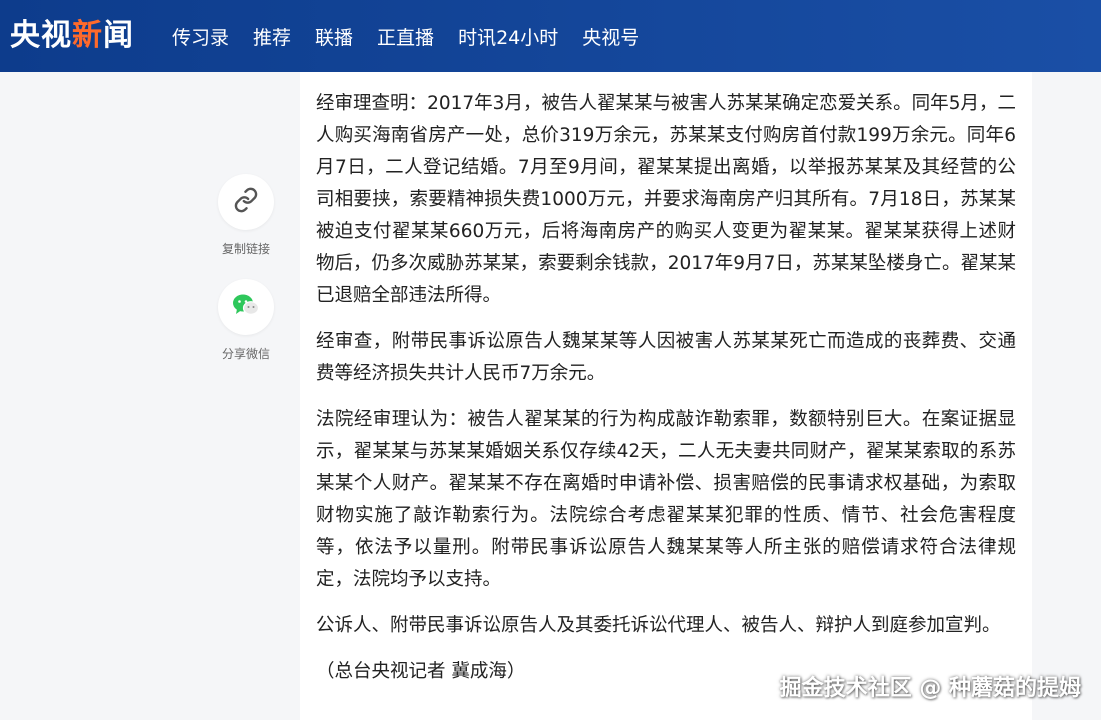  What do you see at coordinates (87, 35) in the screenshot?
I see `logo-text-part2: 新` at bounding box center [87, 35].